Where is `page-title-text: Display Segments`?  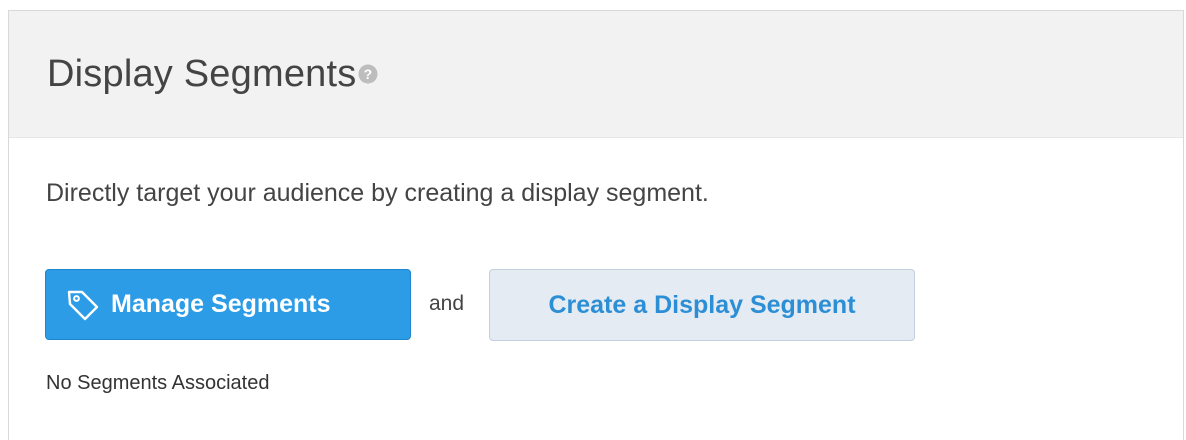
page-title-text: Display Segments is located at coordinates (202, 74).